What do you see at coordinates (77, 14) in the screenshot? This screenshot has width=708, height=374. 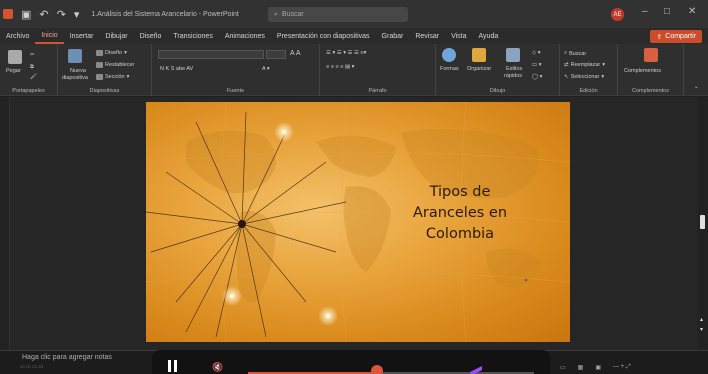 I see `customize-icon: ▾` at bounding box center [77, 14].